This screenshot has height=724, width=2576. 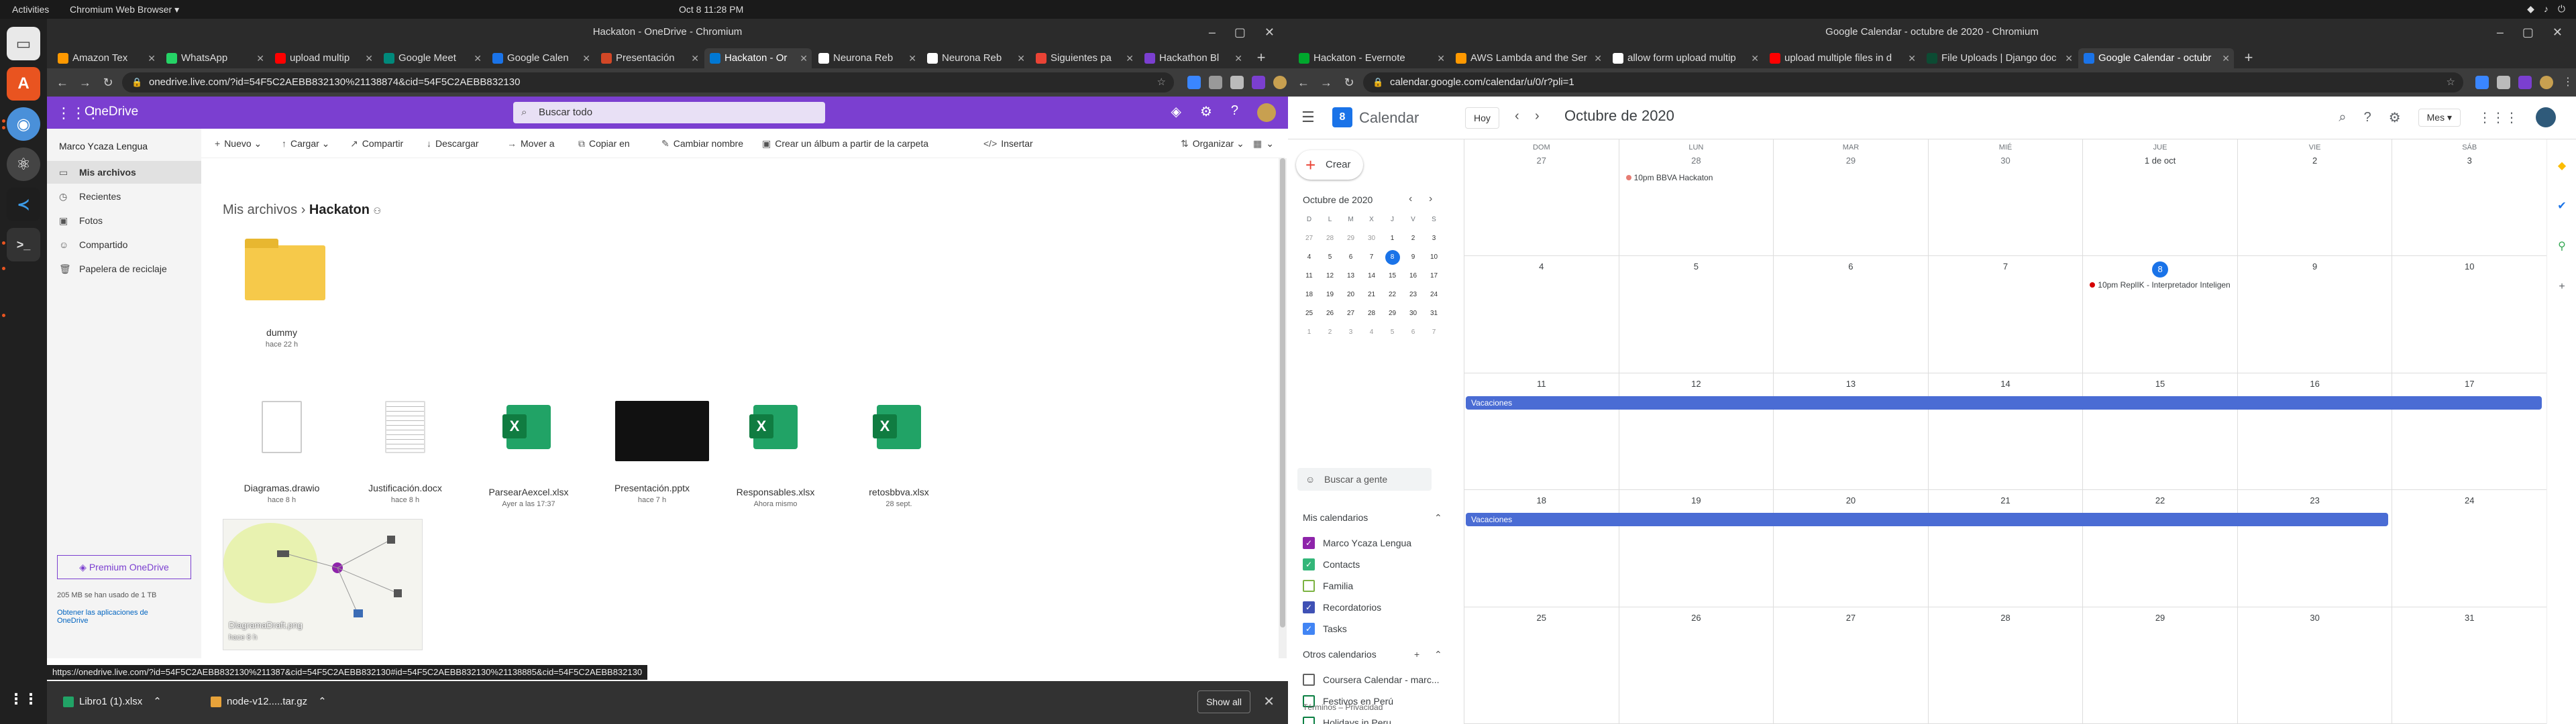 I want to click on tab: Neurona Reb ✕, so click(x=866, y=58).